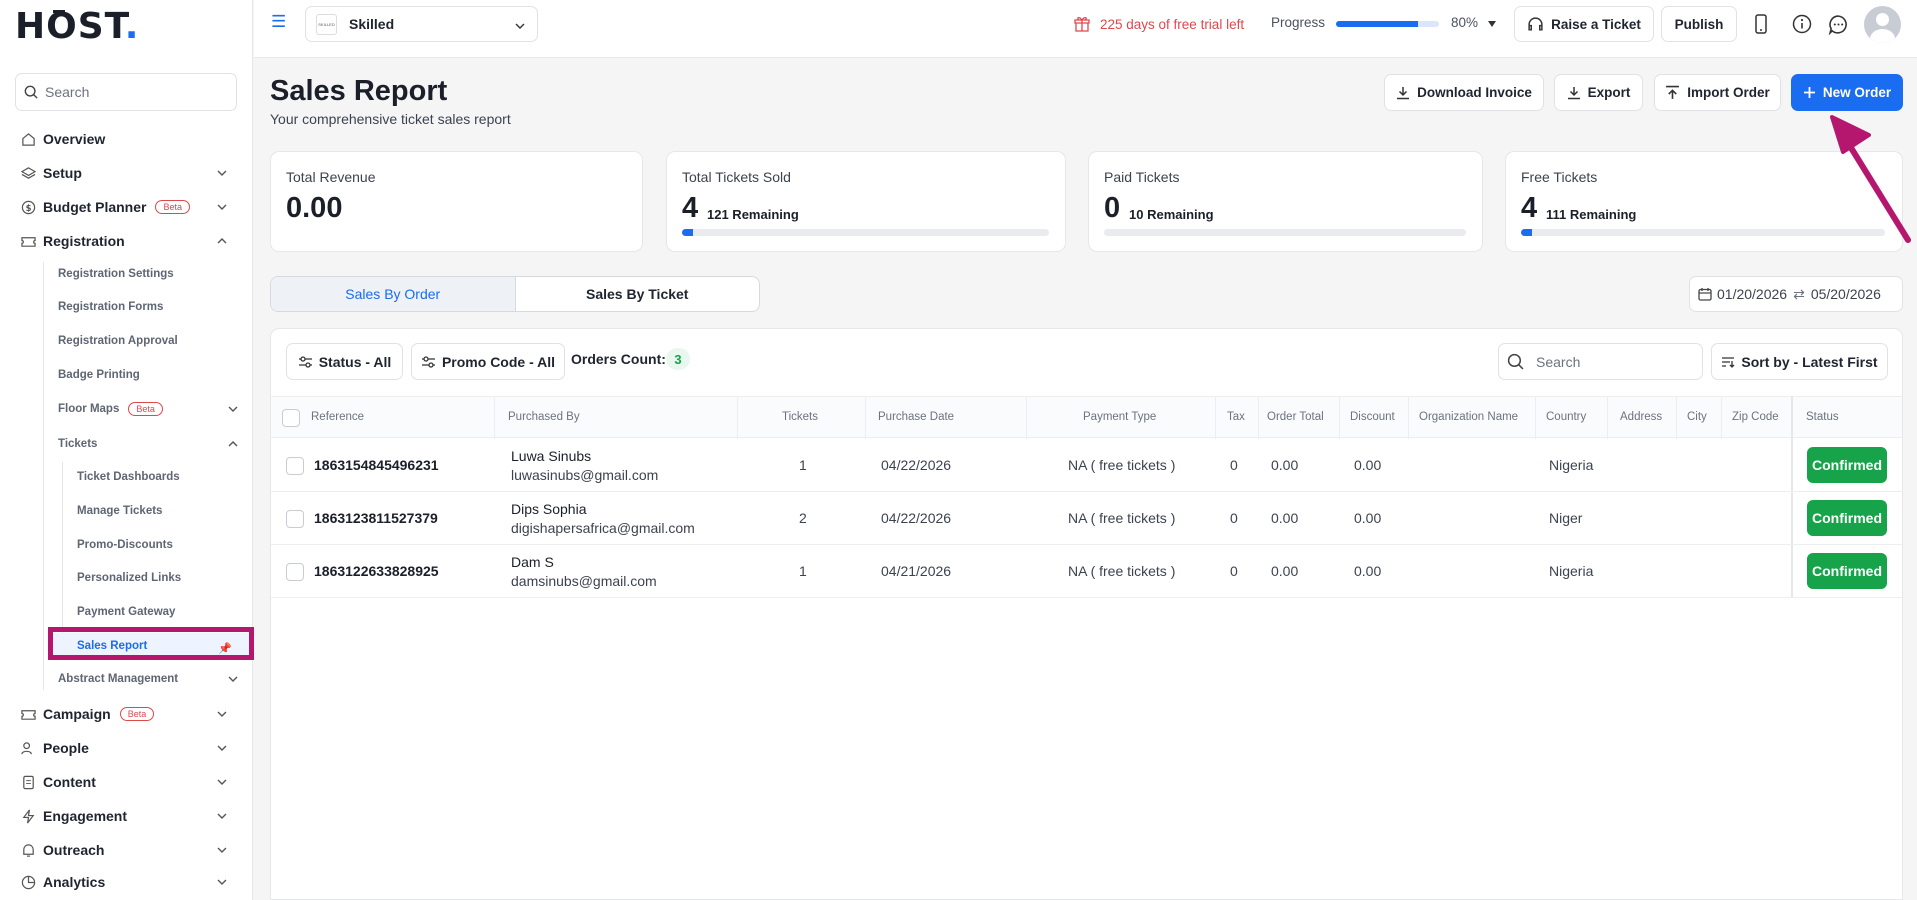  I want to click on promo-code-filter-button: Promo Code - All, so click(488, 361).